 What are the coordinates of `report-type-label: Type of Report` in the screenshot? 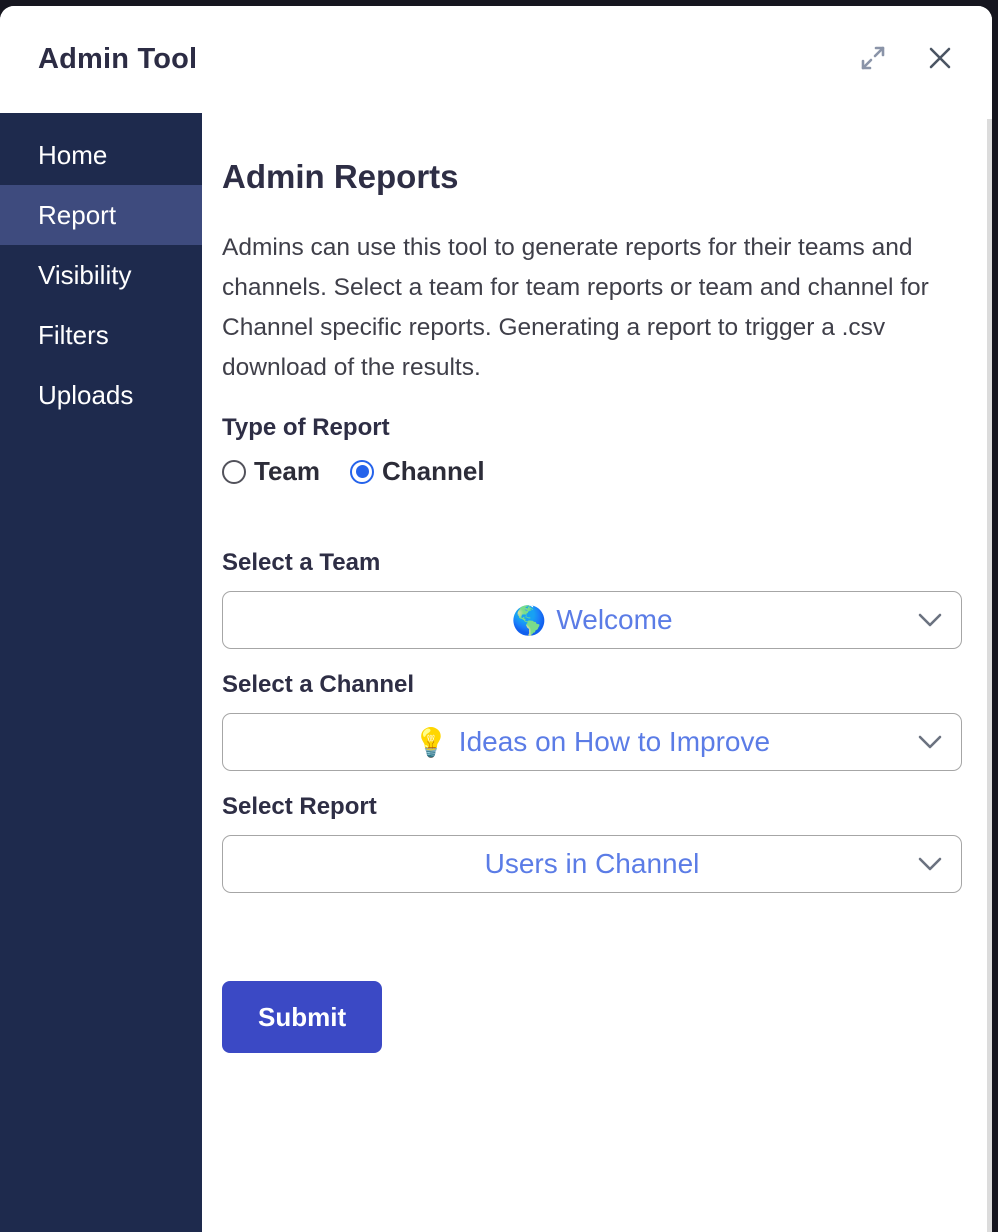 It's located at (306, 427).